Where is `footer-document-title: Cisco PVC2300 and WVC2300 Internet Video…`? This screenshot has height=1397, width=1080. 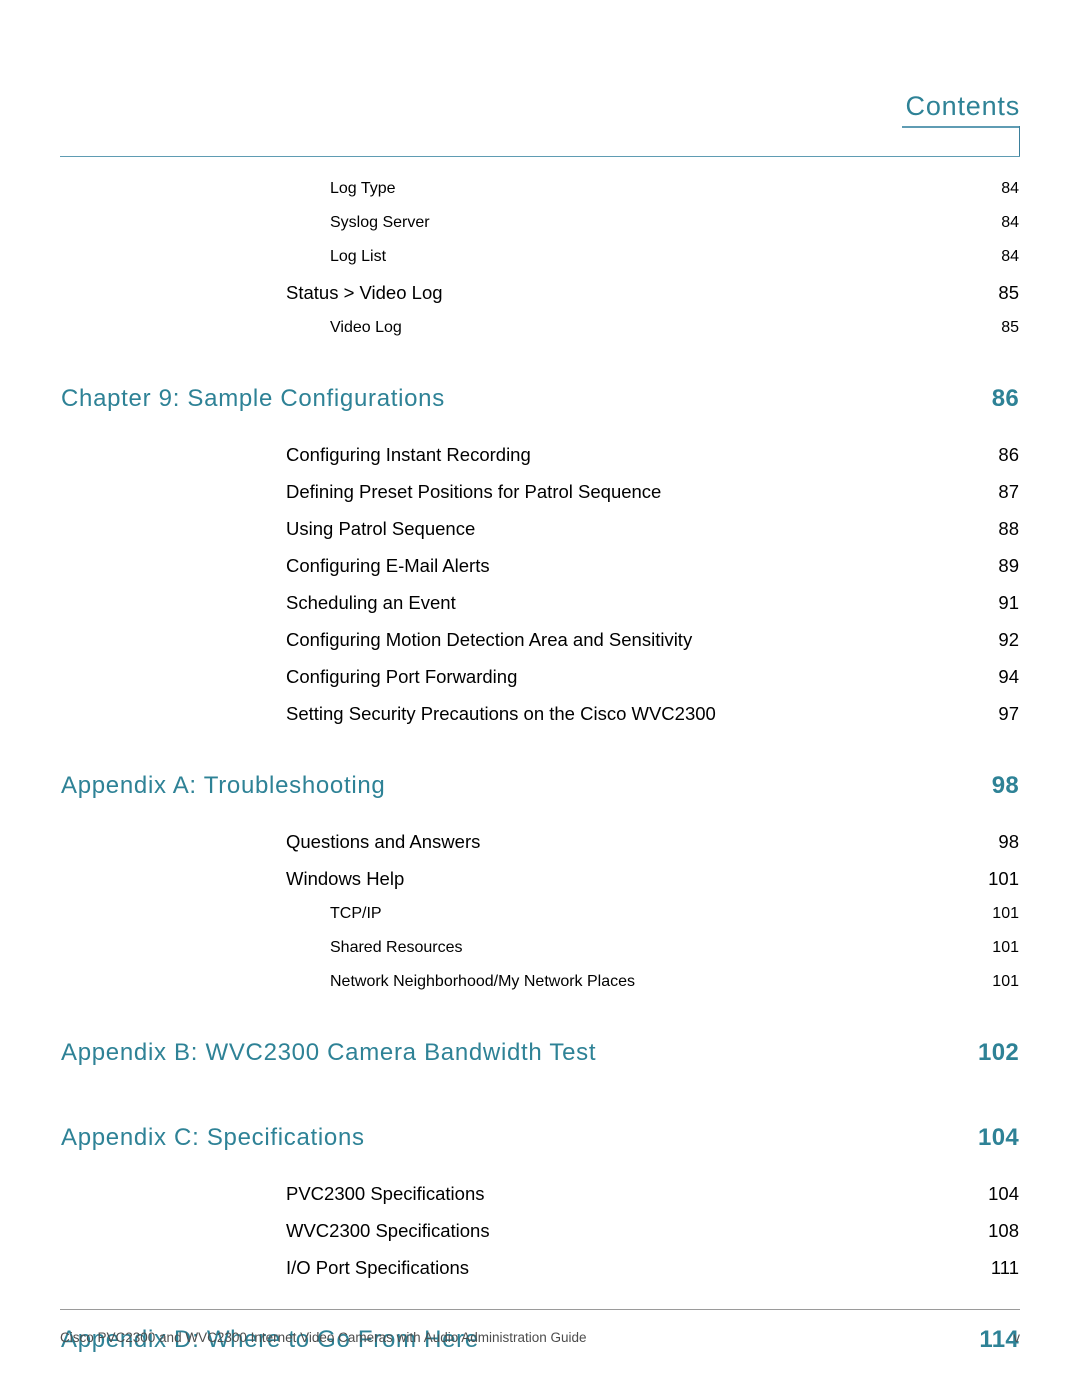
footer-document-title: Cisco PVC2300 and WVC2300 Internet Video… is located at coordinates (323, 1337).